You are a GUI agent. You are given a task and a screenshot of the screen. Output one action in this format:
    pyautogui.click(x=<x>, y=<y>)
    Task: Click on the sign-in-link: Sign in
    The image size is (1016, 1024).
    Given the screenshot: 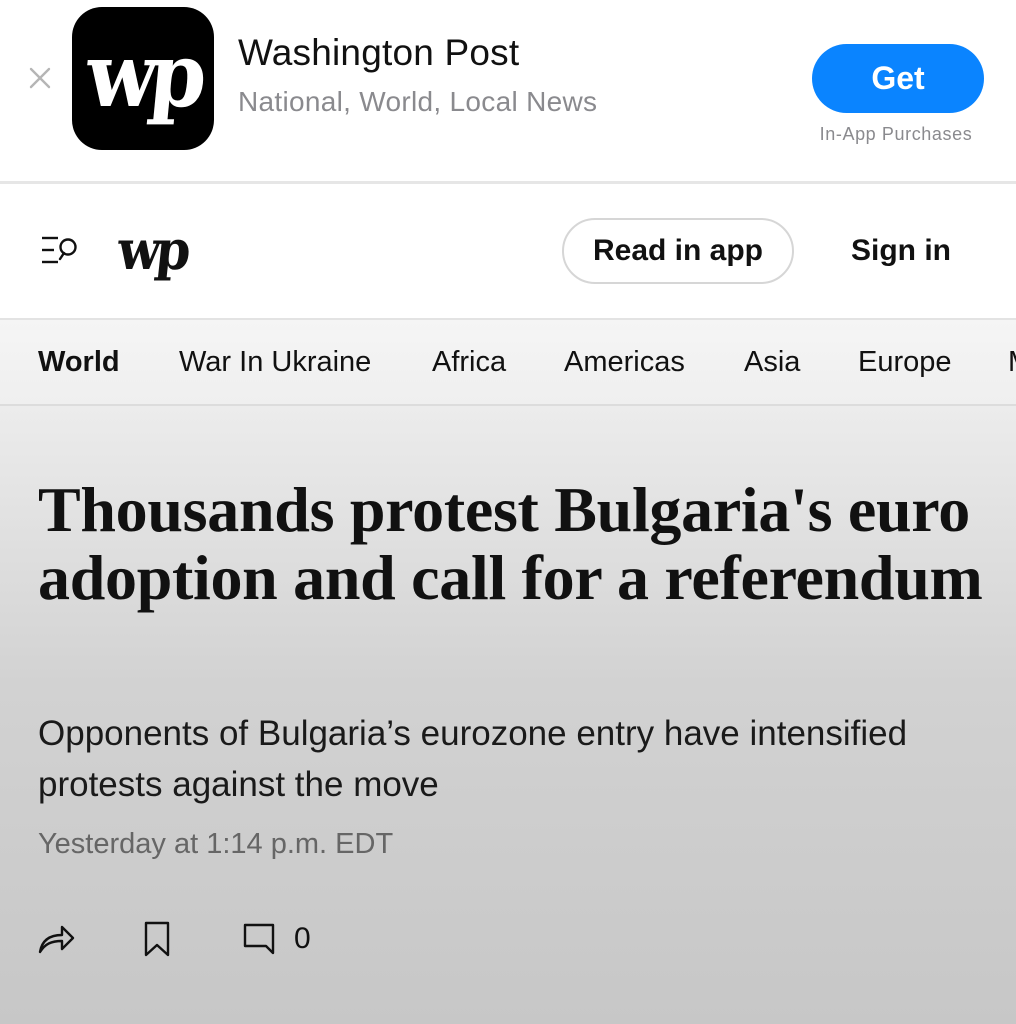 What is the action you would take?
    pyautogui.click(x=901, y=251)
    